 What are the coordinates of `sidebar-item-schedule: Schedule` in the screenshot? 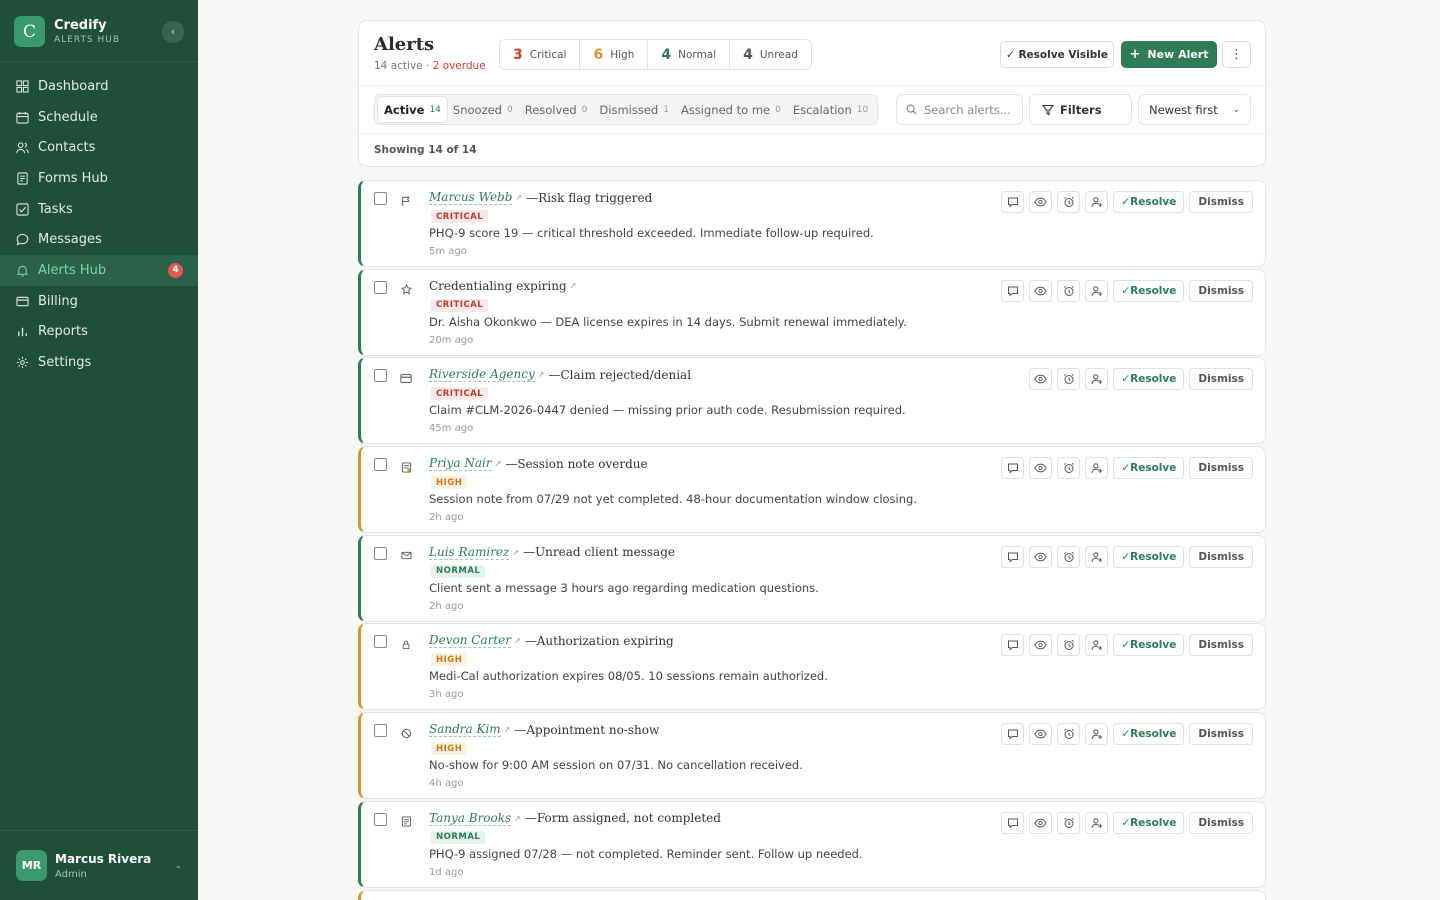 It's located at (99, 117).